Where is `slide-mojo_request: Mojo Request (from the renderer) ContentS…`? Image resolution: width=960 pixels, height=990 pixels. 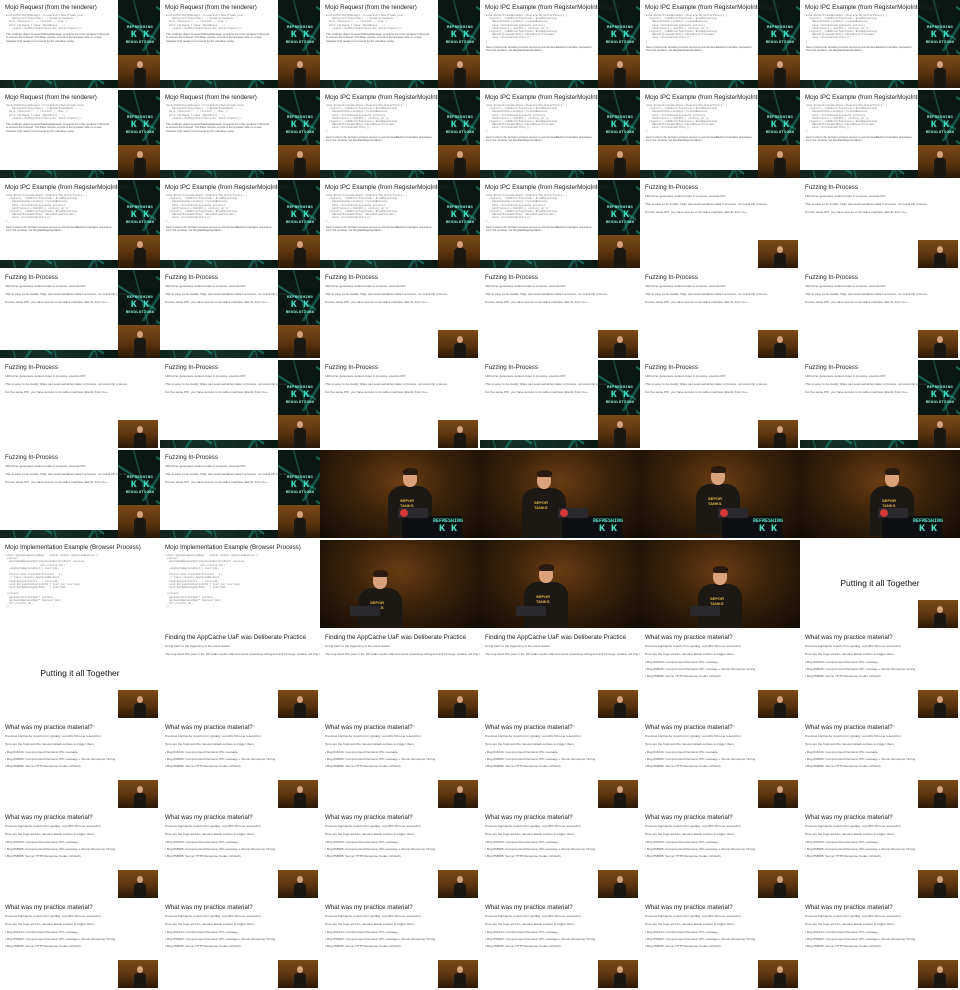 slide-mojo_request: Mojo Request (from the renderer) ContentS… is located at coordinates (219, 130).